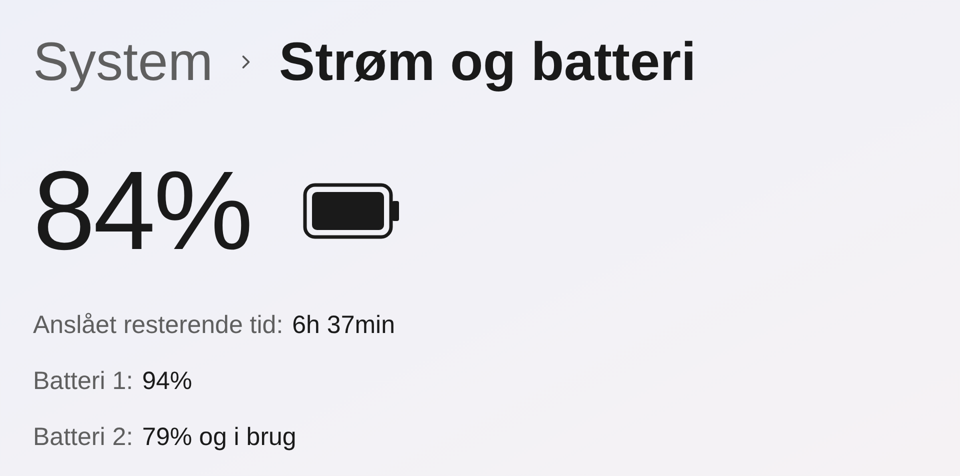 Image resolution: width=960 pixels, height=476 pixels. I want to click on detail-value: 94%, so click(167, 381).